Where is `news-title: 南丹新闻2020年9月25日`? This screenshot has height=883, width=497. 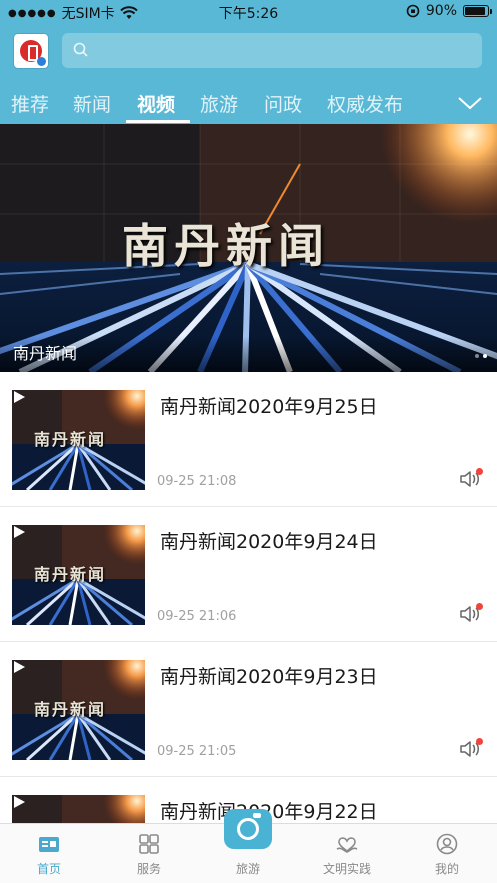
news-title: 南丹新闻2020年9月25日 is located at coordinates (269, 405).